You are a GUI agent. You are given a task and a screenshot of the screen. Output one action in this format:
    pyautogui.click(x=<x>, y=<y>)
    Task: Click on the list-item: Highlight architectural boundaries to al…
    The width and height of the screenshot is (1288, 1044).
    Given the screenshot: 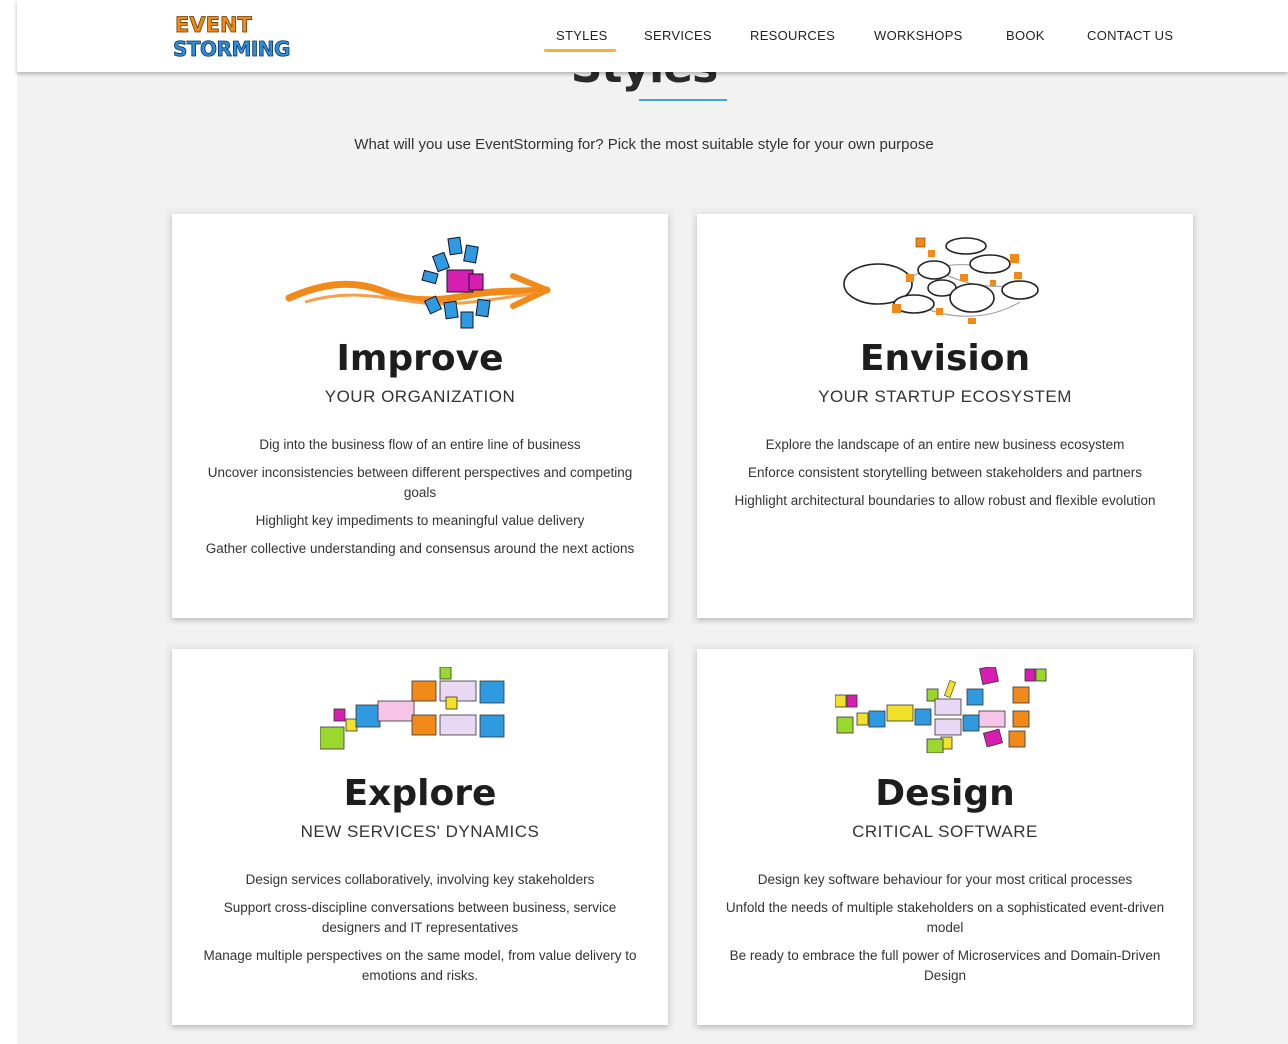 What is the action you would take?
    pyautogui.click(x=945, y=500)
    